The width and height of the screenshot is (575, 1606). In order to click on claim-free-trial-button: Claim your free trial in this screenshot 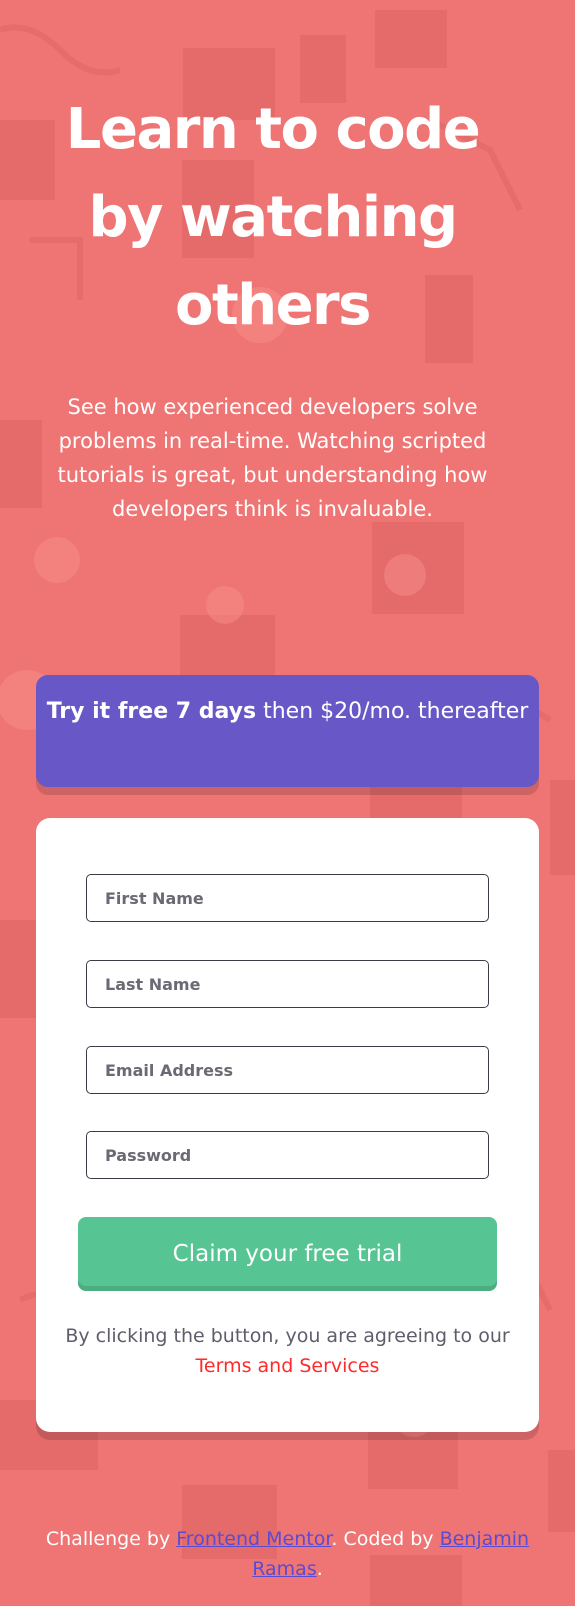, I will do `click(287, 1254)`.